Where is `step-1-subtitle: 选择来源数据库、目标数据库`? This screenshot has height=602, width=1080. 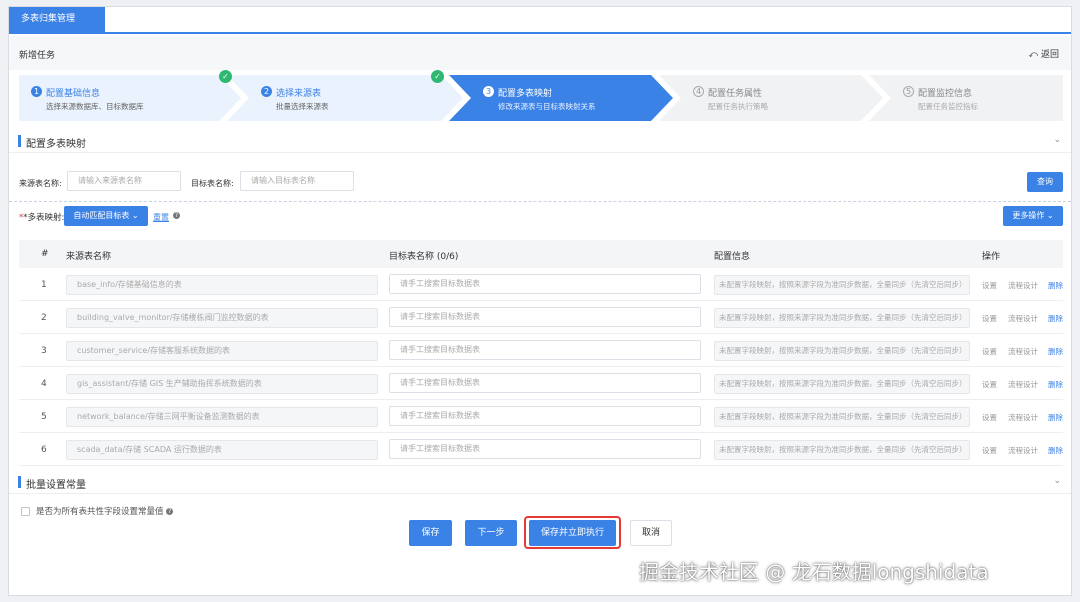
step-1-subtitle: 选择来源数据库、目标数据库 is located at coordinates (95, 106).